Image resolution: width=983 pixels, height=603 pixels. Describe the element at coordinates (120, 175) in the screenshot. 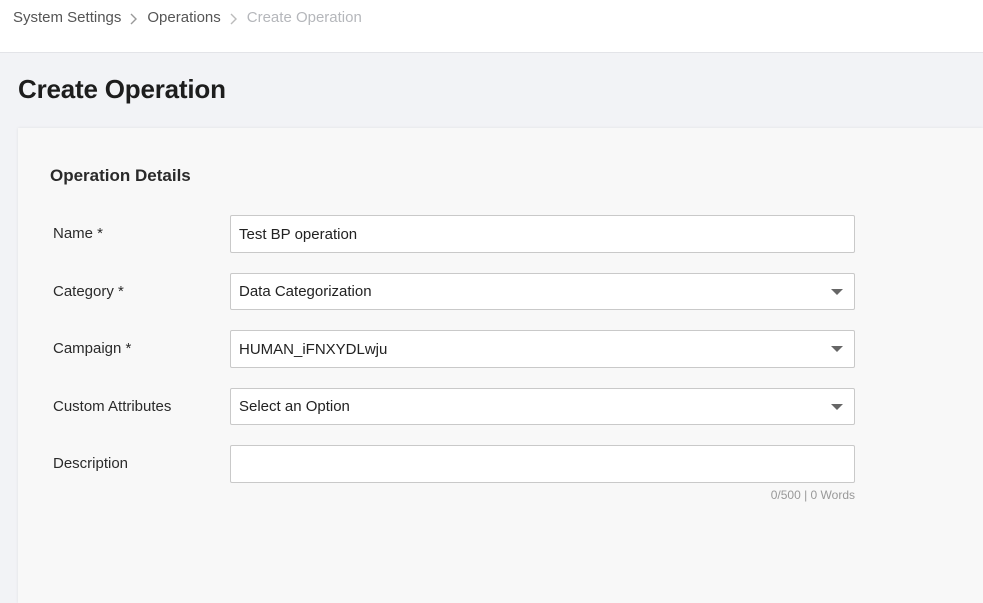

I see `section-title: Operation Details` at that location.